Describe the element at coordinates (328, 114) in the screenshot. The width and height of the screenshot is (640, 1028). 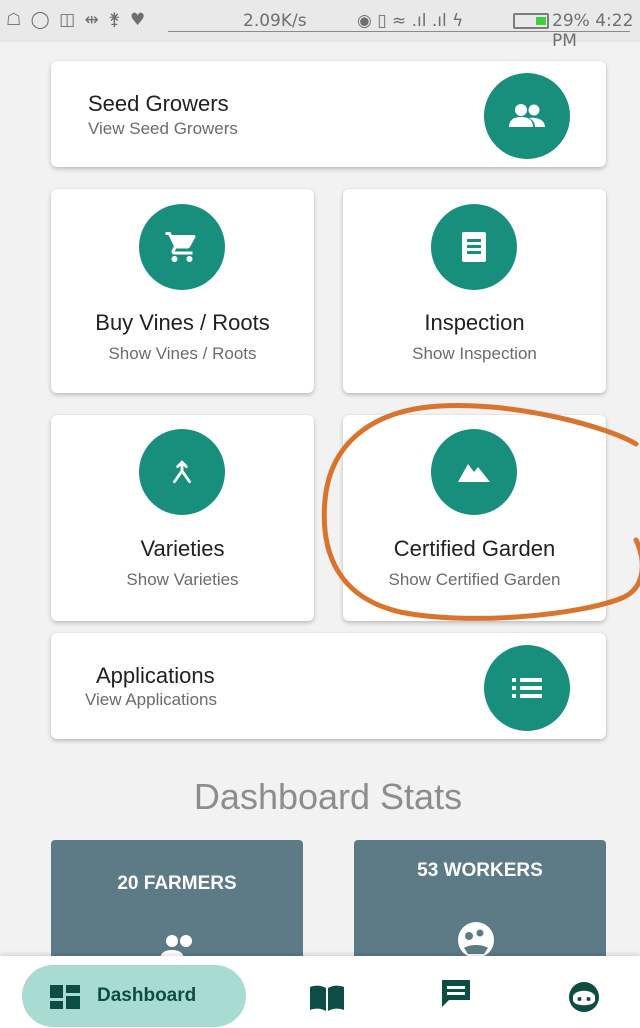
I see `seed-growers-card: Seed Growers View Seed Growers` at that location.